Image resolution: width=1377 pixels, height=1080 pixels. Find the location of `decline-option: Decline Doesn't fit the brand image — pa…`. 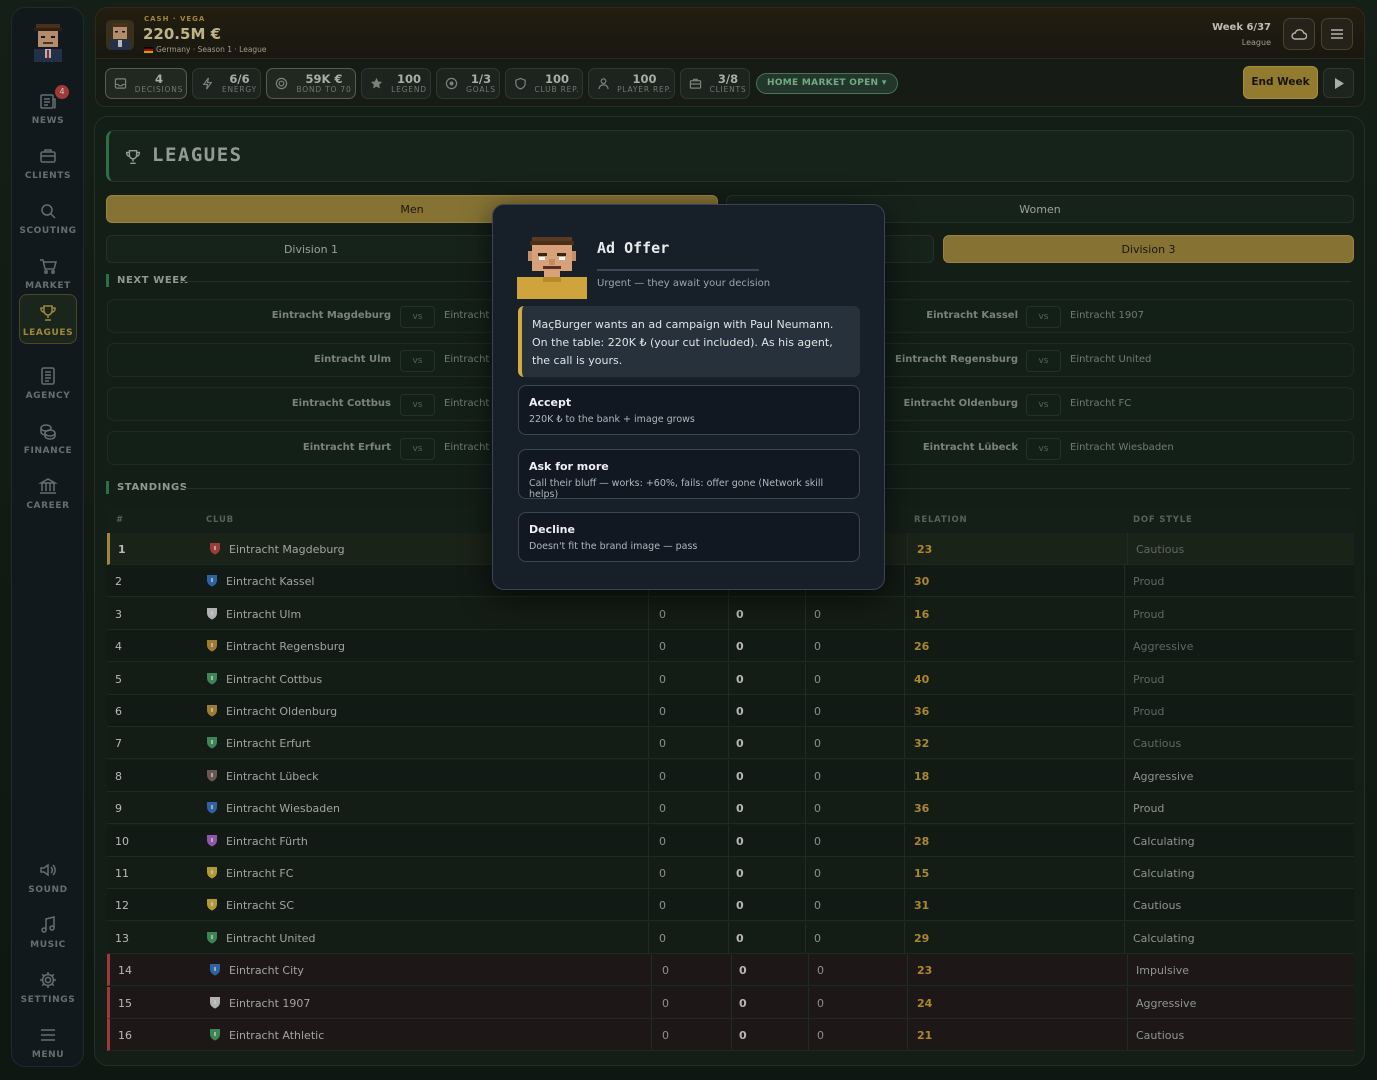

decline-option: Decline Doesn't fit the brand image — pa… is located at coordinates (689, 537).